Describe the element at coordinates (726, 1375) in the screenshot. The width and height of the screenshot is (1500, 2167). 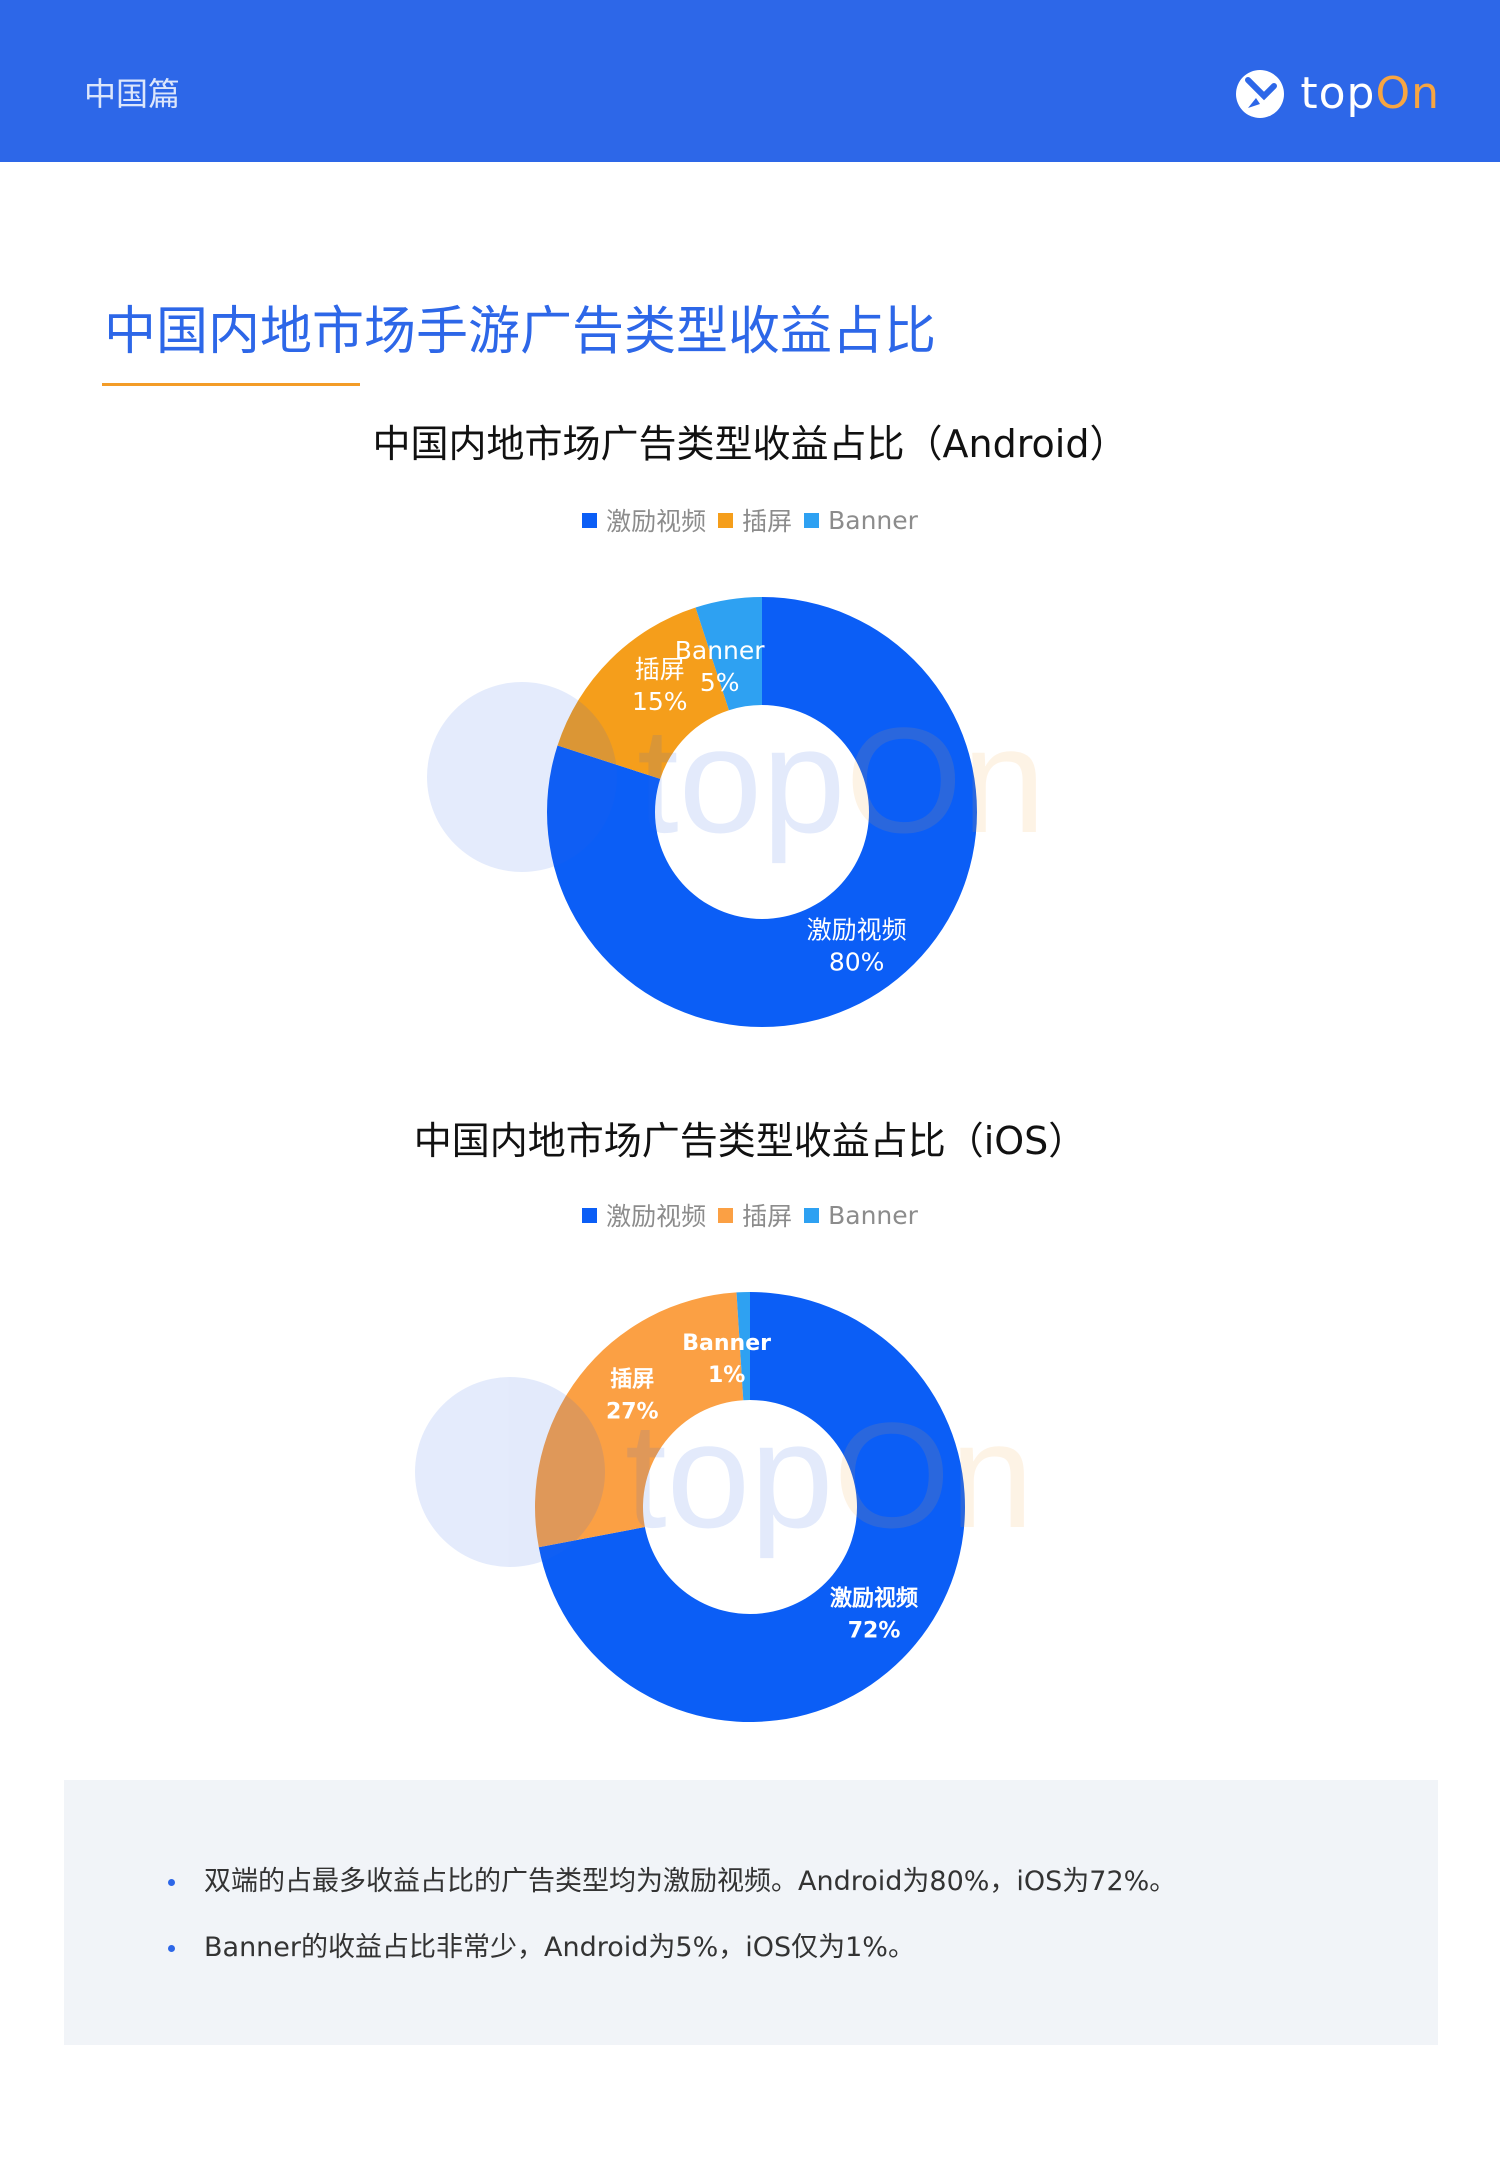
I see `slice-value-label: 1%` at that location.